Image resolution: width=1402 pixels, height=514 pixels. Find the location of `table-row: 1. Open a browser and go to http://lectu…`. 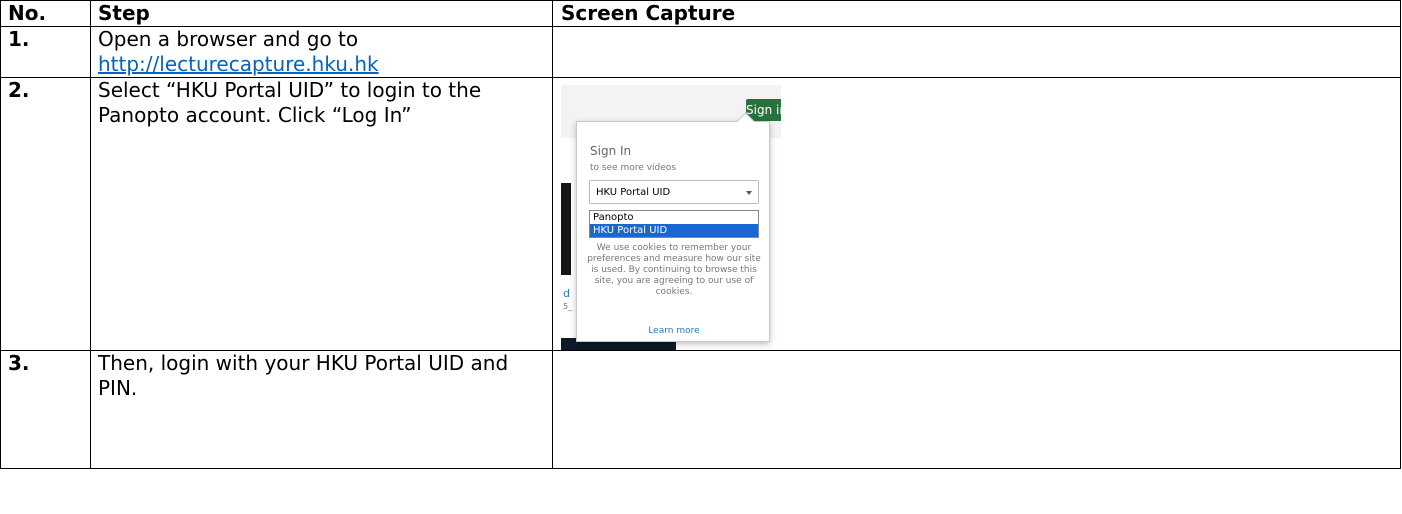

table-row: 1. Open a browser and go to http://lectu… is located at coordinates (700, 52).